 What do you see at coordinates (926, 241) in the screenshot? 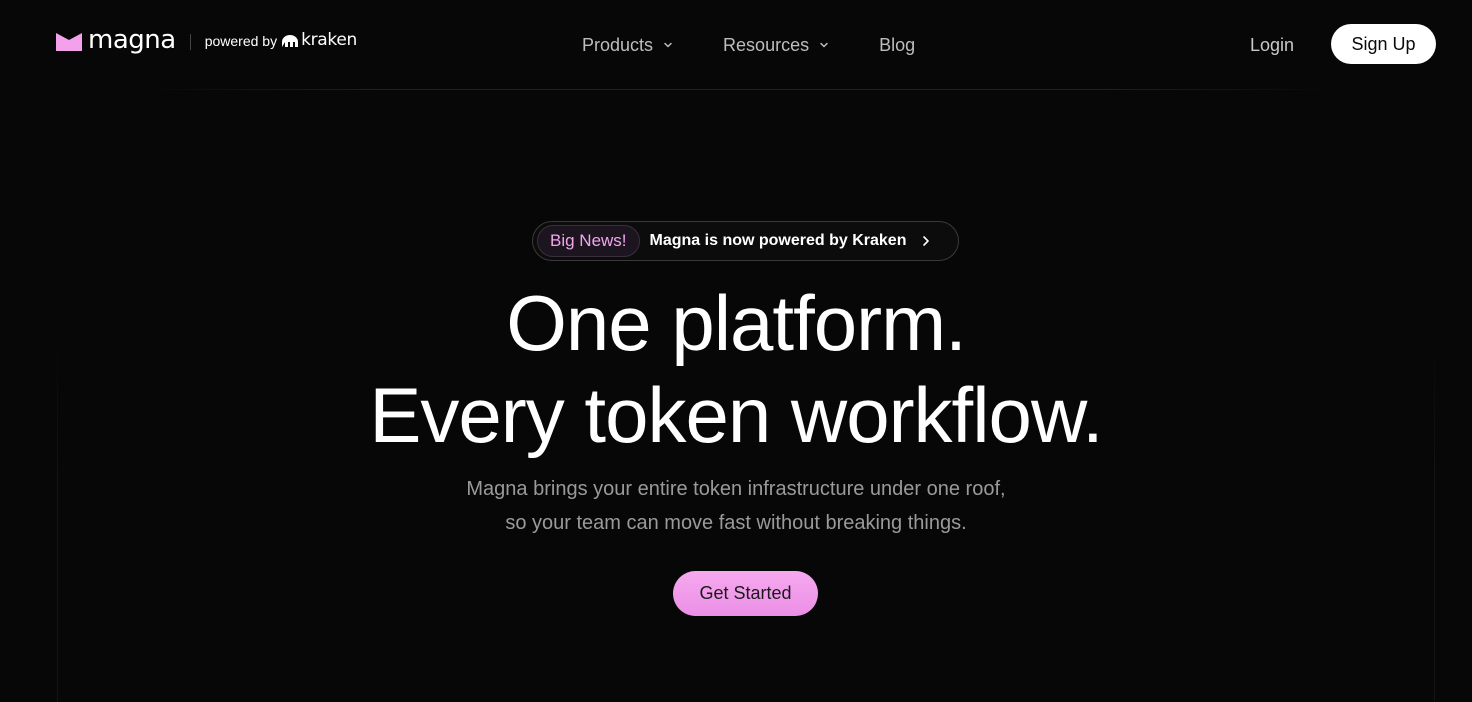
I see `chevron-right-icon` at bounding box center [926, 241].